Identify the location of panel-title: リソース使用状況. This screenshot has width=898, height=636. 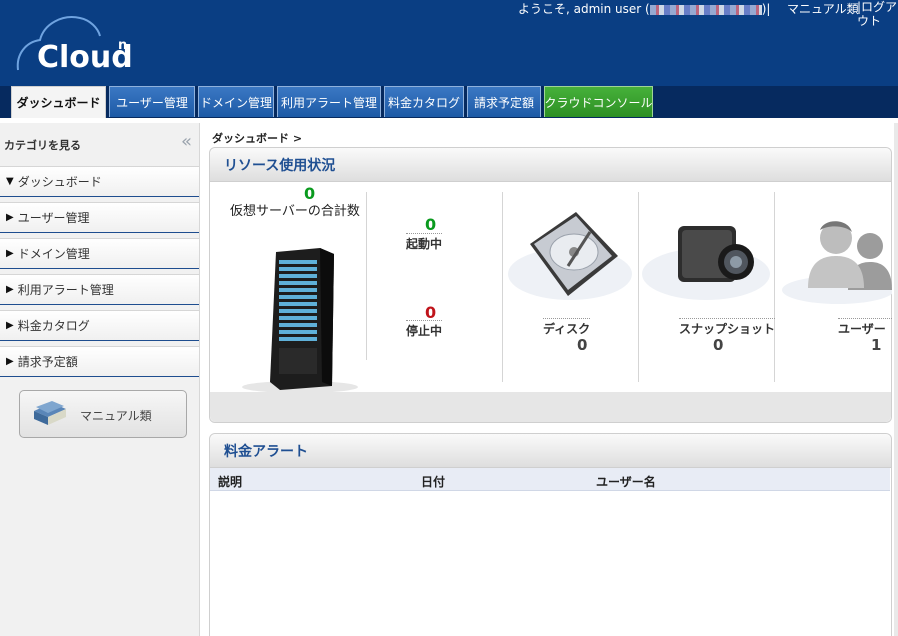
(550, 165).